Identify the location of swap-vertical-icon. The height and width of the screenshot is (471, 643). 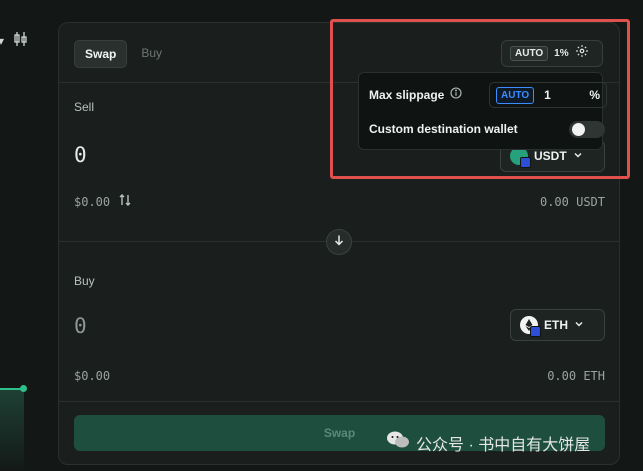
(125, 202).